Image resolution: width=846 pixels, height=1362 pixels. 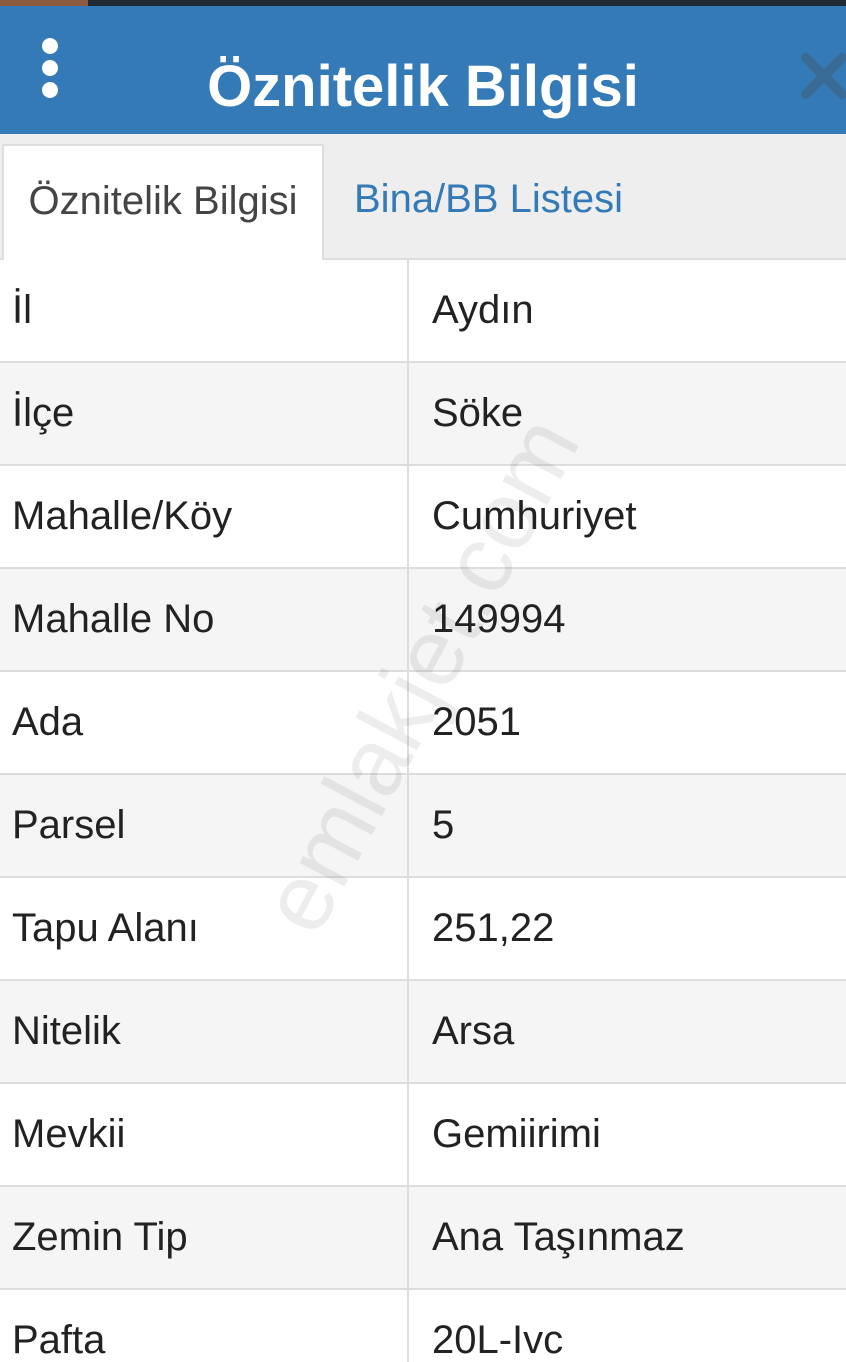 I want to click on attribute-value: 5, so click(x=443, y=825).